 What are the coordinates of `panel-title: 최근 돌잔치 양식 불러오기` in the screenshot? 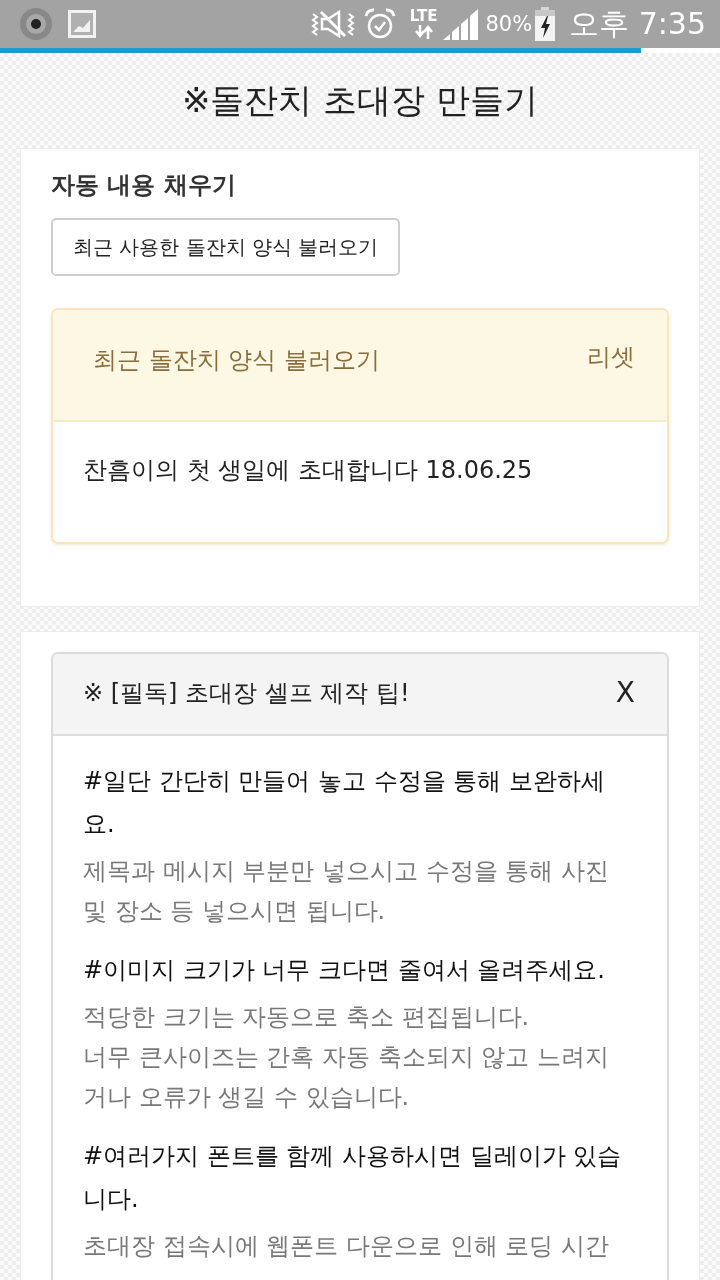 It's located at (236, 360).